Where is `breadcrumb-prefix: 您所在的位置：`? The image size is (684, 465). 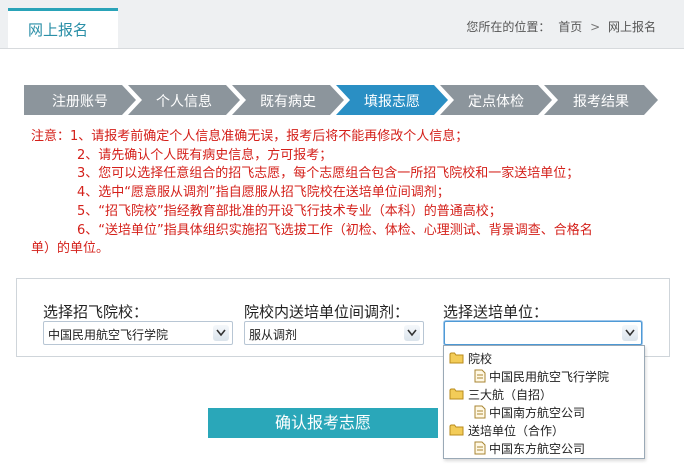 breadcrumb-prefix: 您所在的位置： is located at coordinates (508, 27).